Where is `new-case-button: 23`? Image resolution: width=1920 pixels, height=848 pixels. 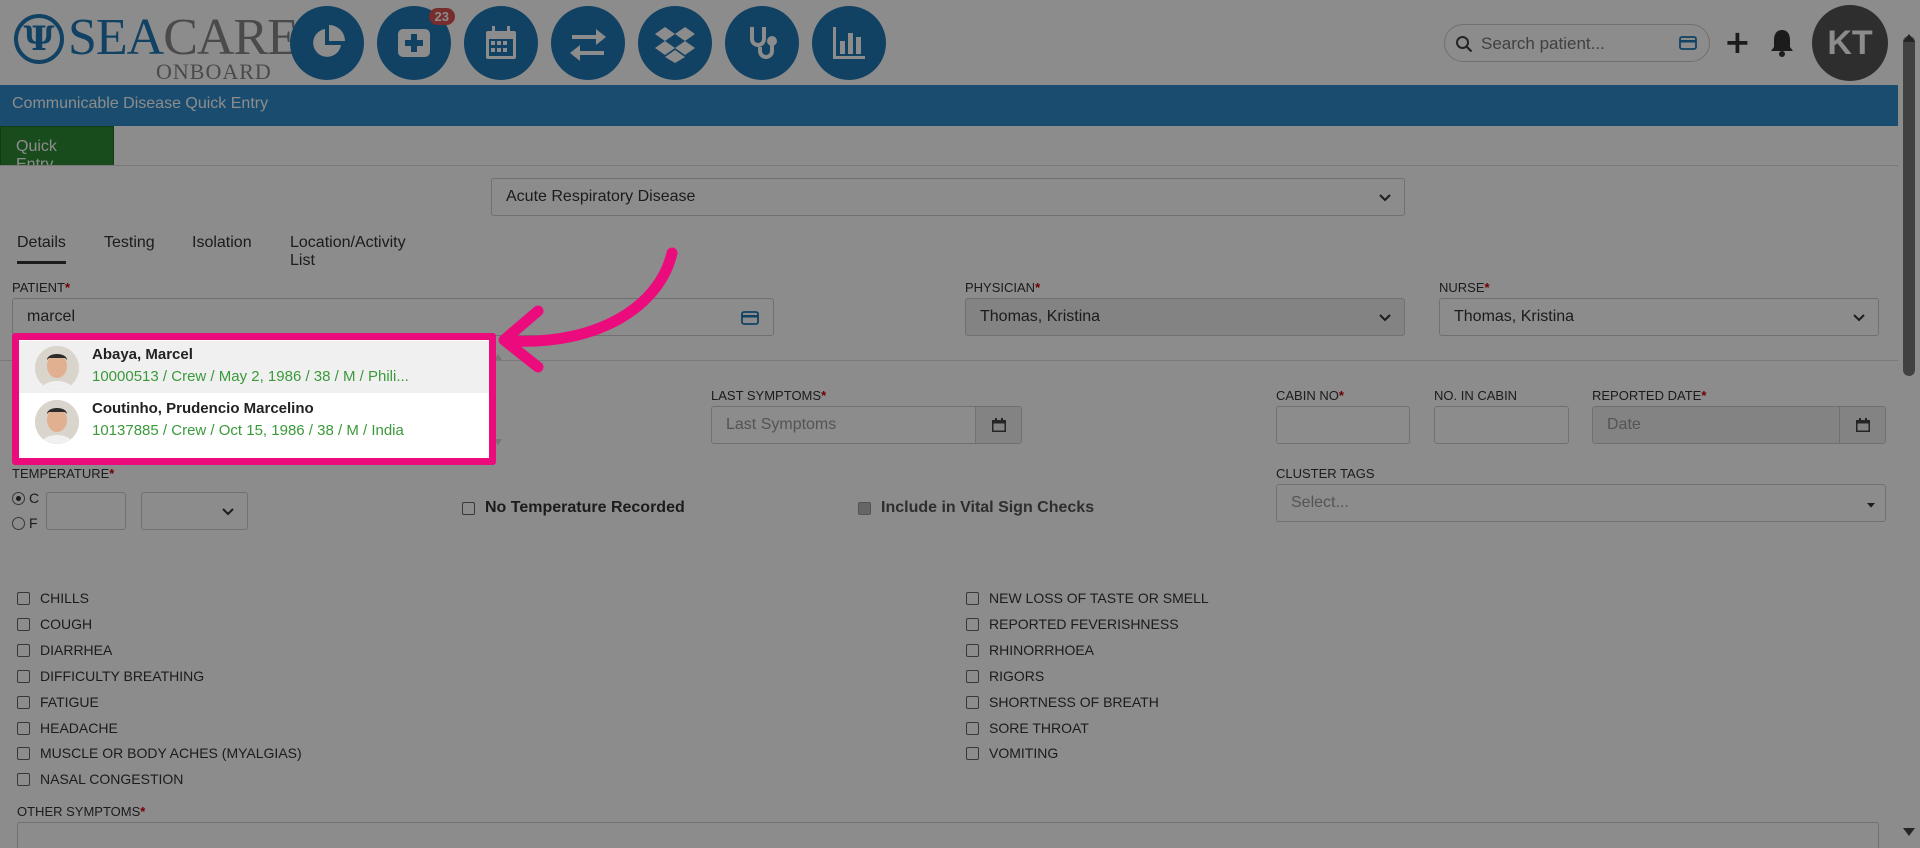 new-case-button: 23 is located at coordinates (416, 43).